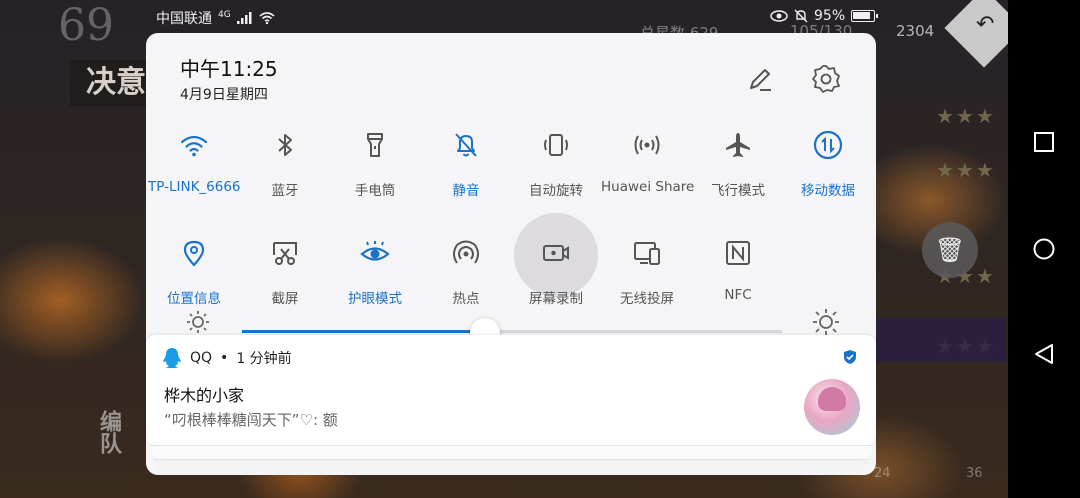 The image size is (1080, 498). Describe the element at coordinates (285, 253) in the screenshot. I see `screenshot-icon` at that location.